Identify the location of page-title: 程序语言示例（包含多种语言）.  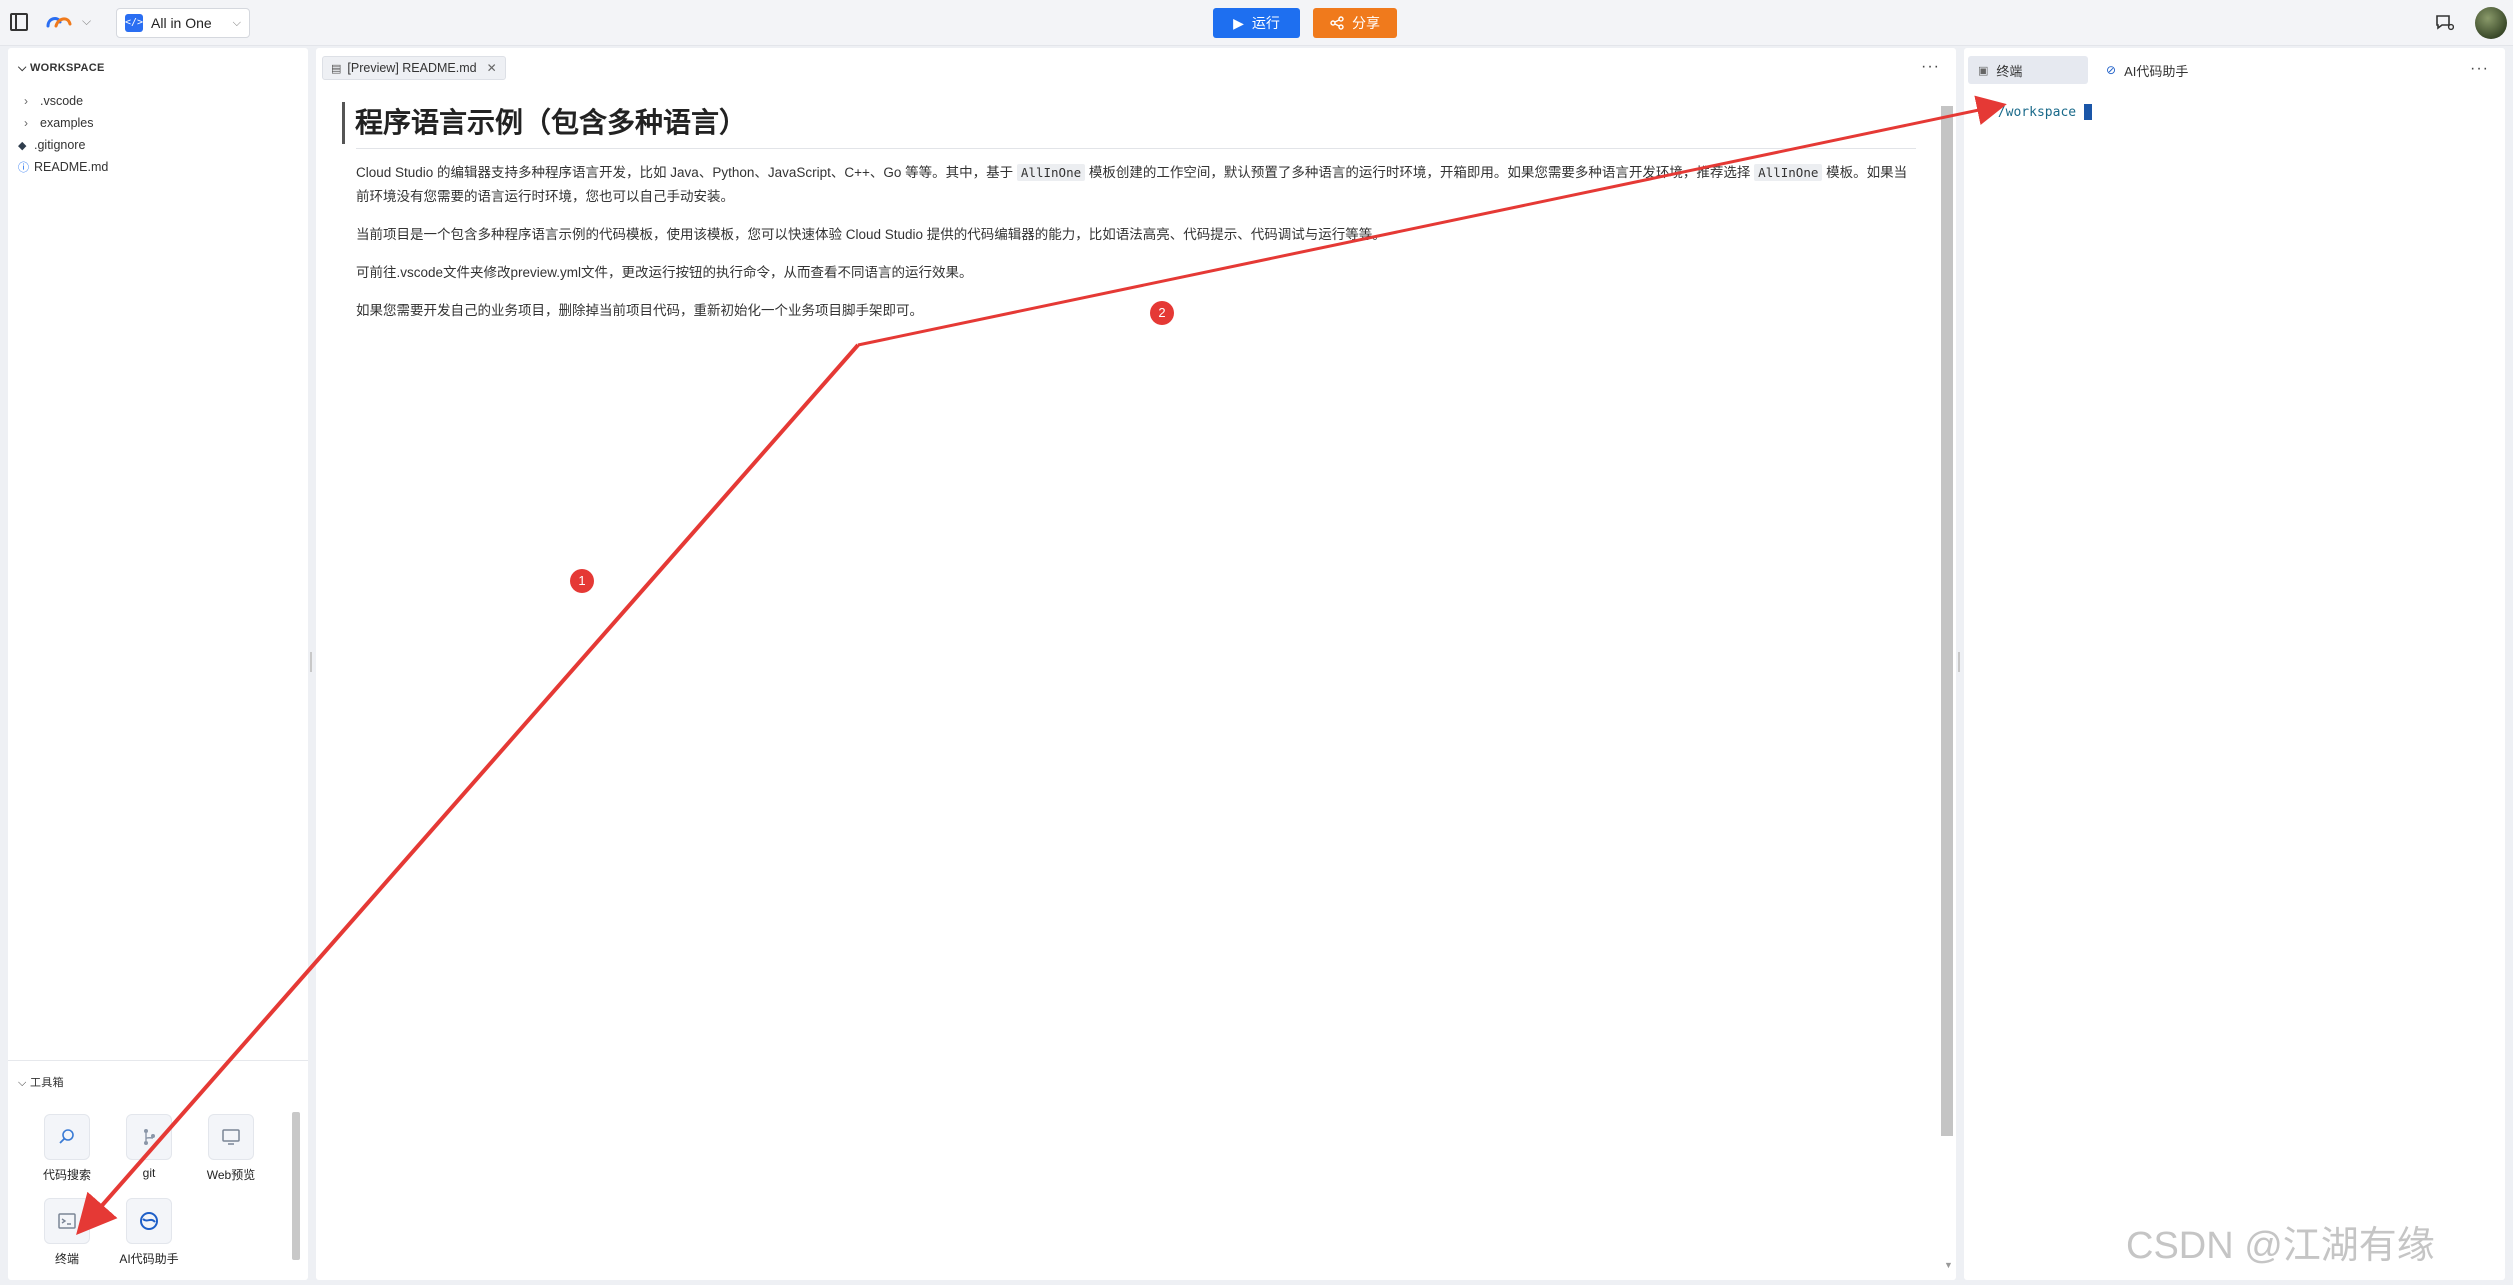
(1129, 123).